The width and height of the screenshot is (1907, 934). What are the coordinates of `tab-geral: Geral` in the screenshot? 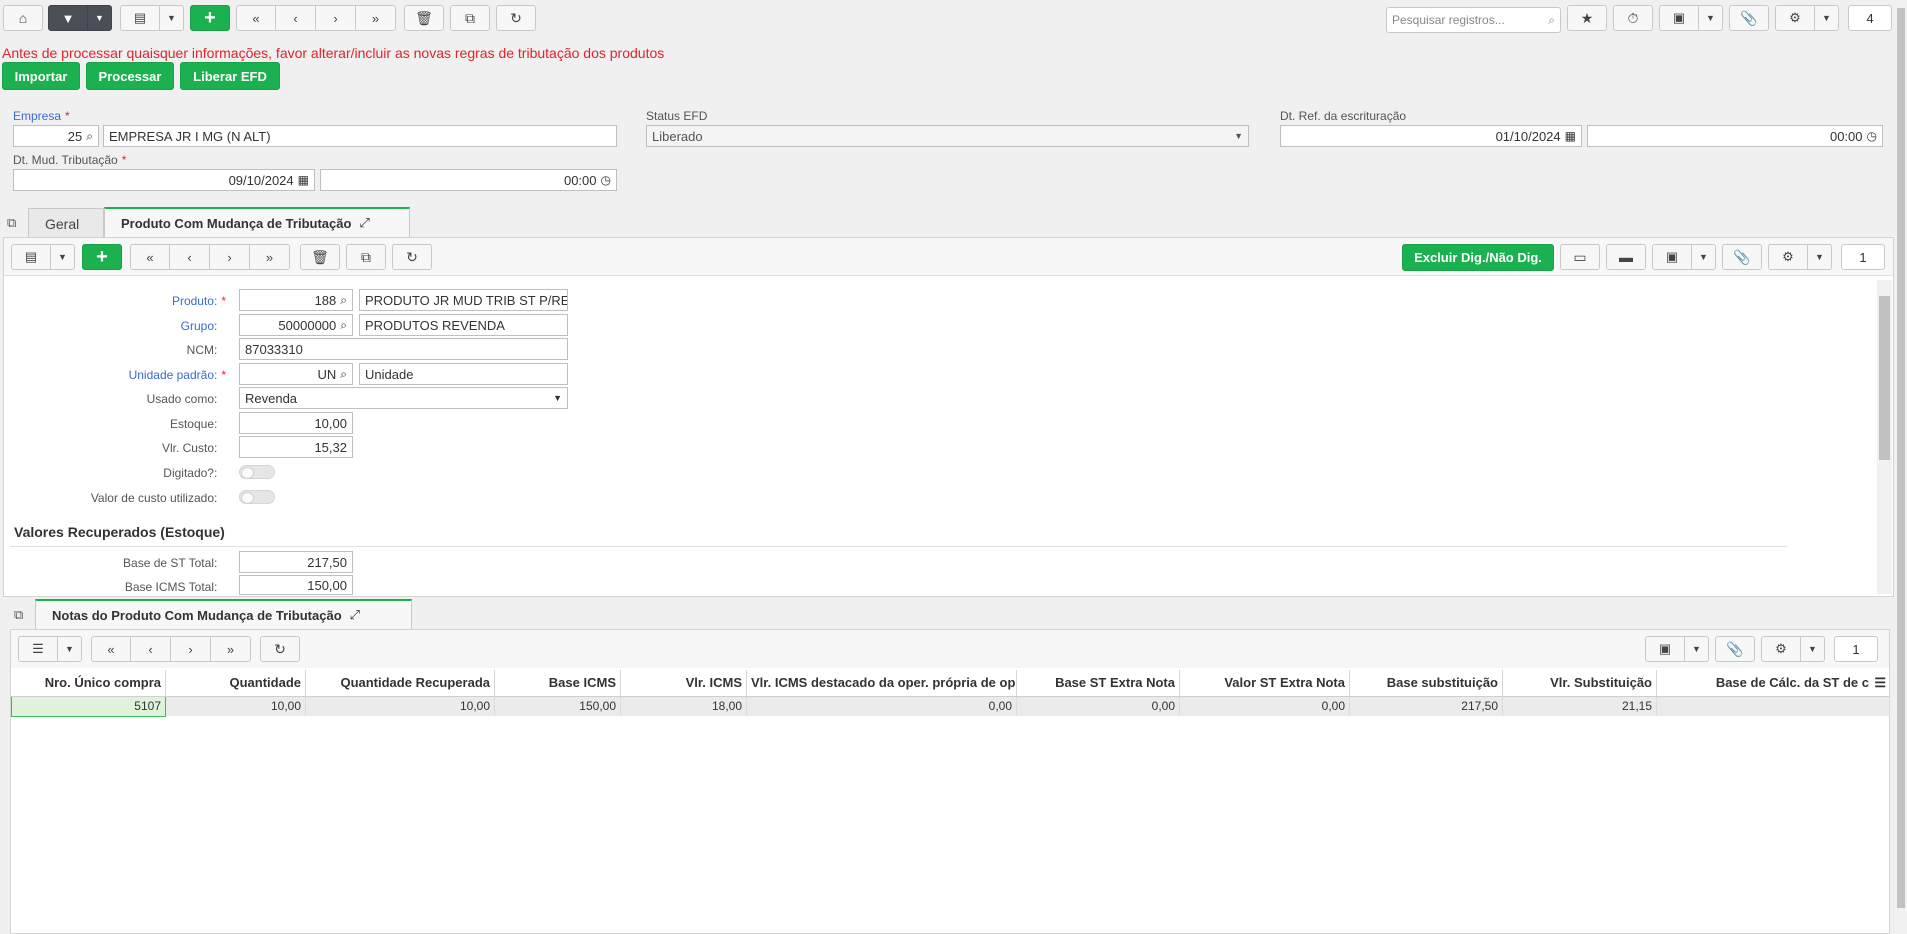 It's located at (66, 223).